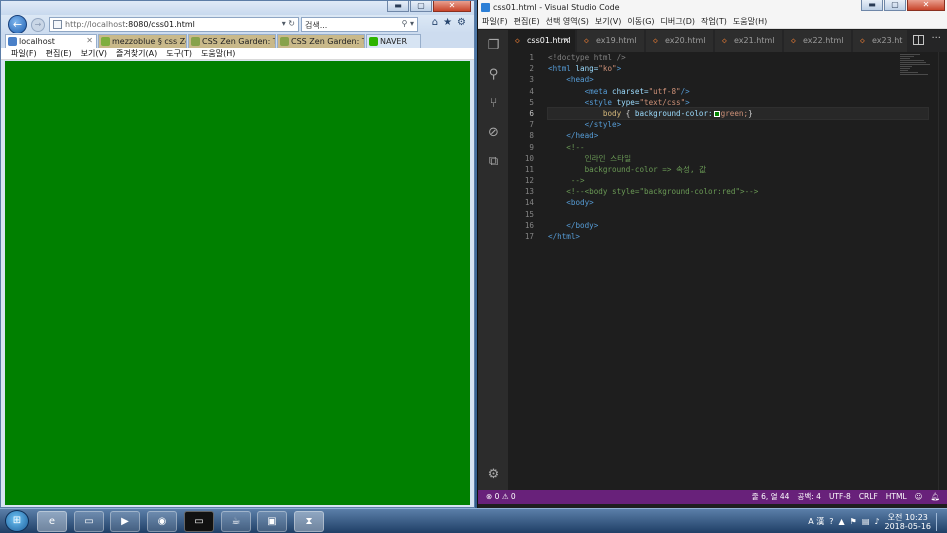  What do you see at coordinates (942, 271) in the screenshot?
I see `editor-scrollbar` at bounding box center [942, 271].